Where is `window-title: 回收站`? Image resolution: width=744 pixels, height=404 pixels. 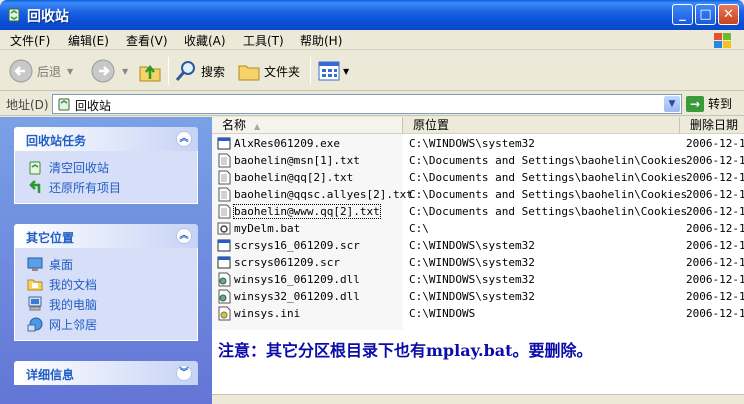
window-title: 回收站 is located at coordinates (48, 17).